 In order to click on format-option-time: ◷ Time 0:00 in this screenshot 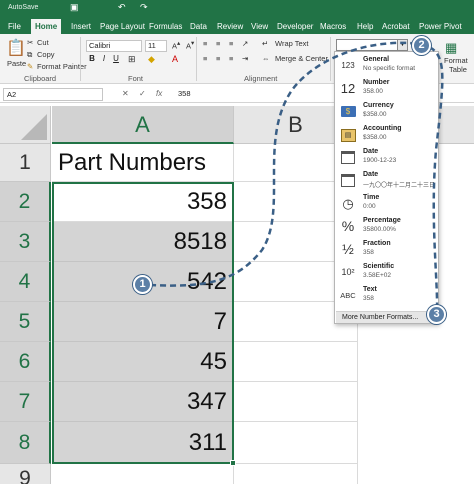, I will do `click(386, 203)`.